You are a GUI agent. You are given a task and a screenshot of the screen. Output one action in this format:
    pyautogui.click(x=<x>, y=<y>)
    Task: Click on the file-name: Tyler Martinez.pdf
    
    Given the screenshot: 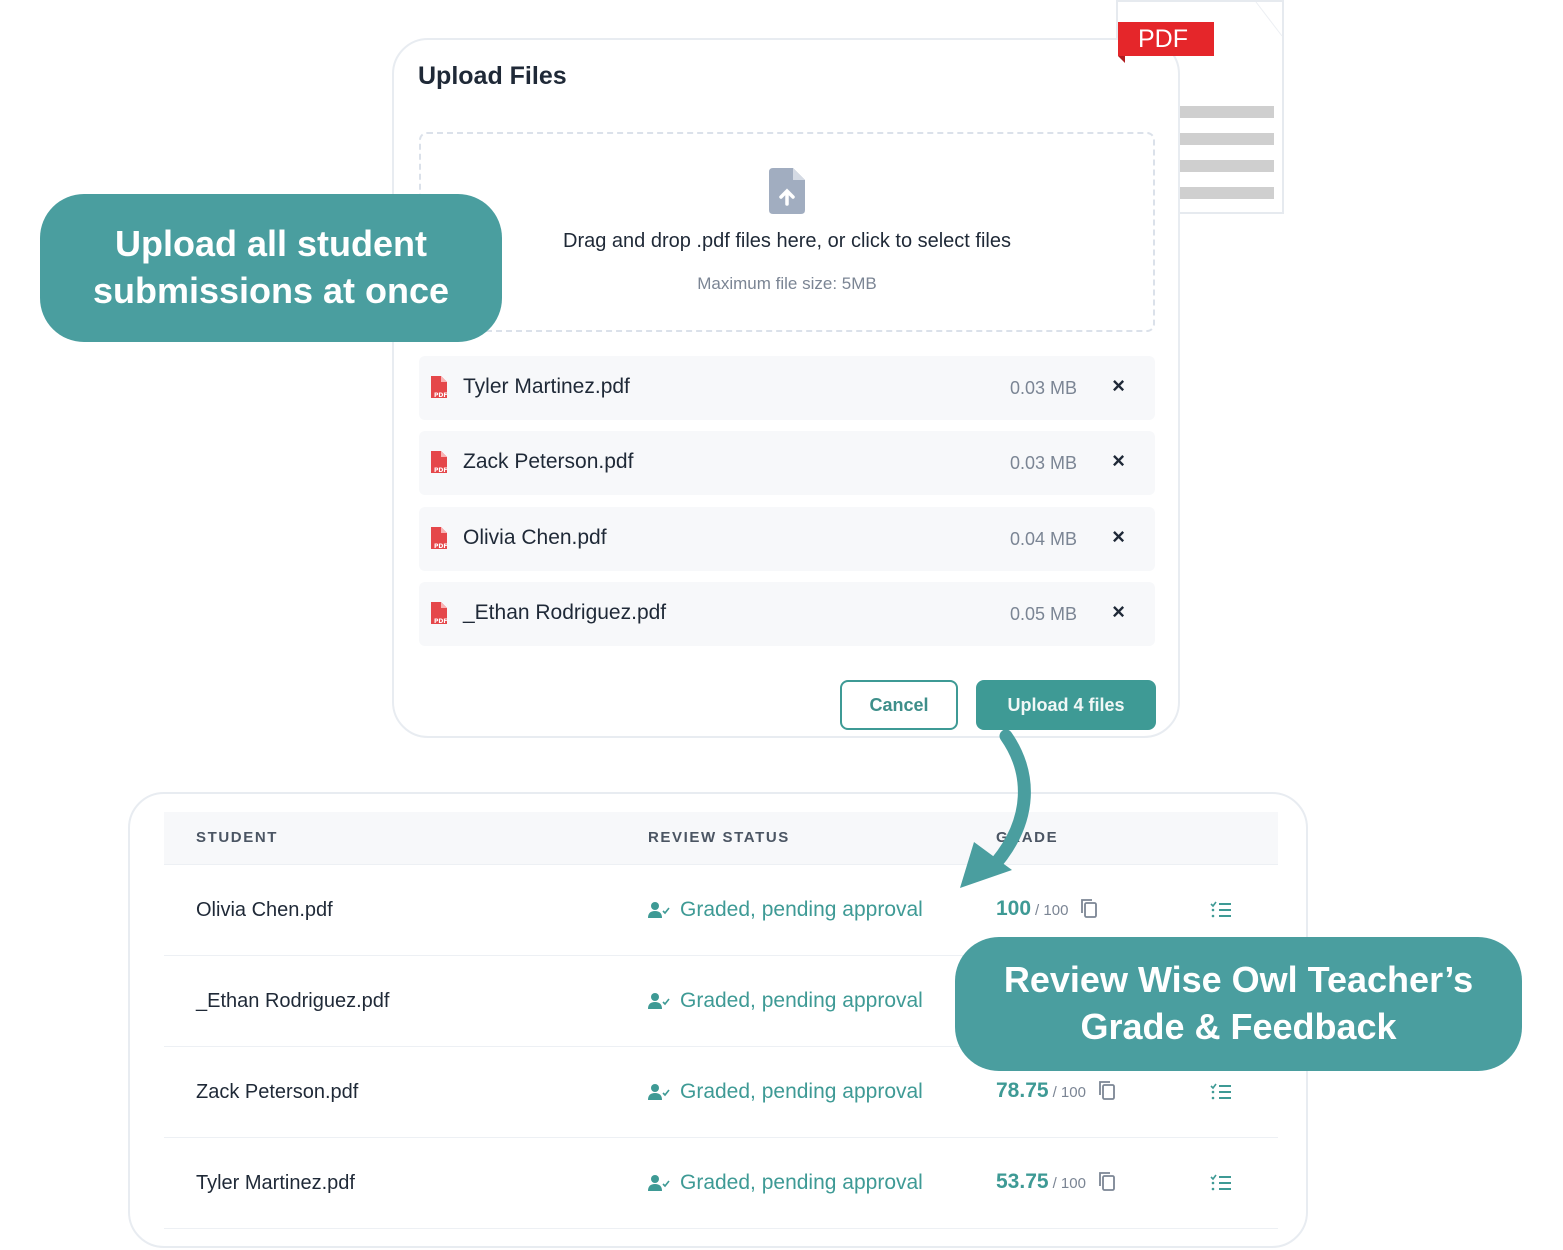 What is the action you would take?
    pyautogui.click(x=546, y=386)
    